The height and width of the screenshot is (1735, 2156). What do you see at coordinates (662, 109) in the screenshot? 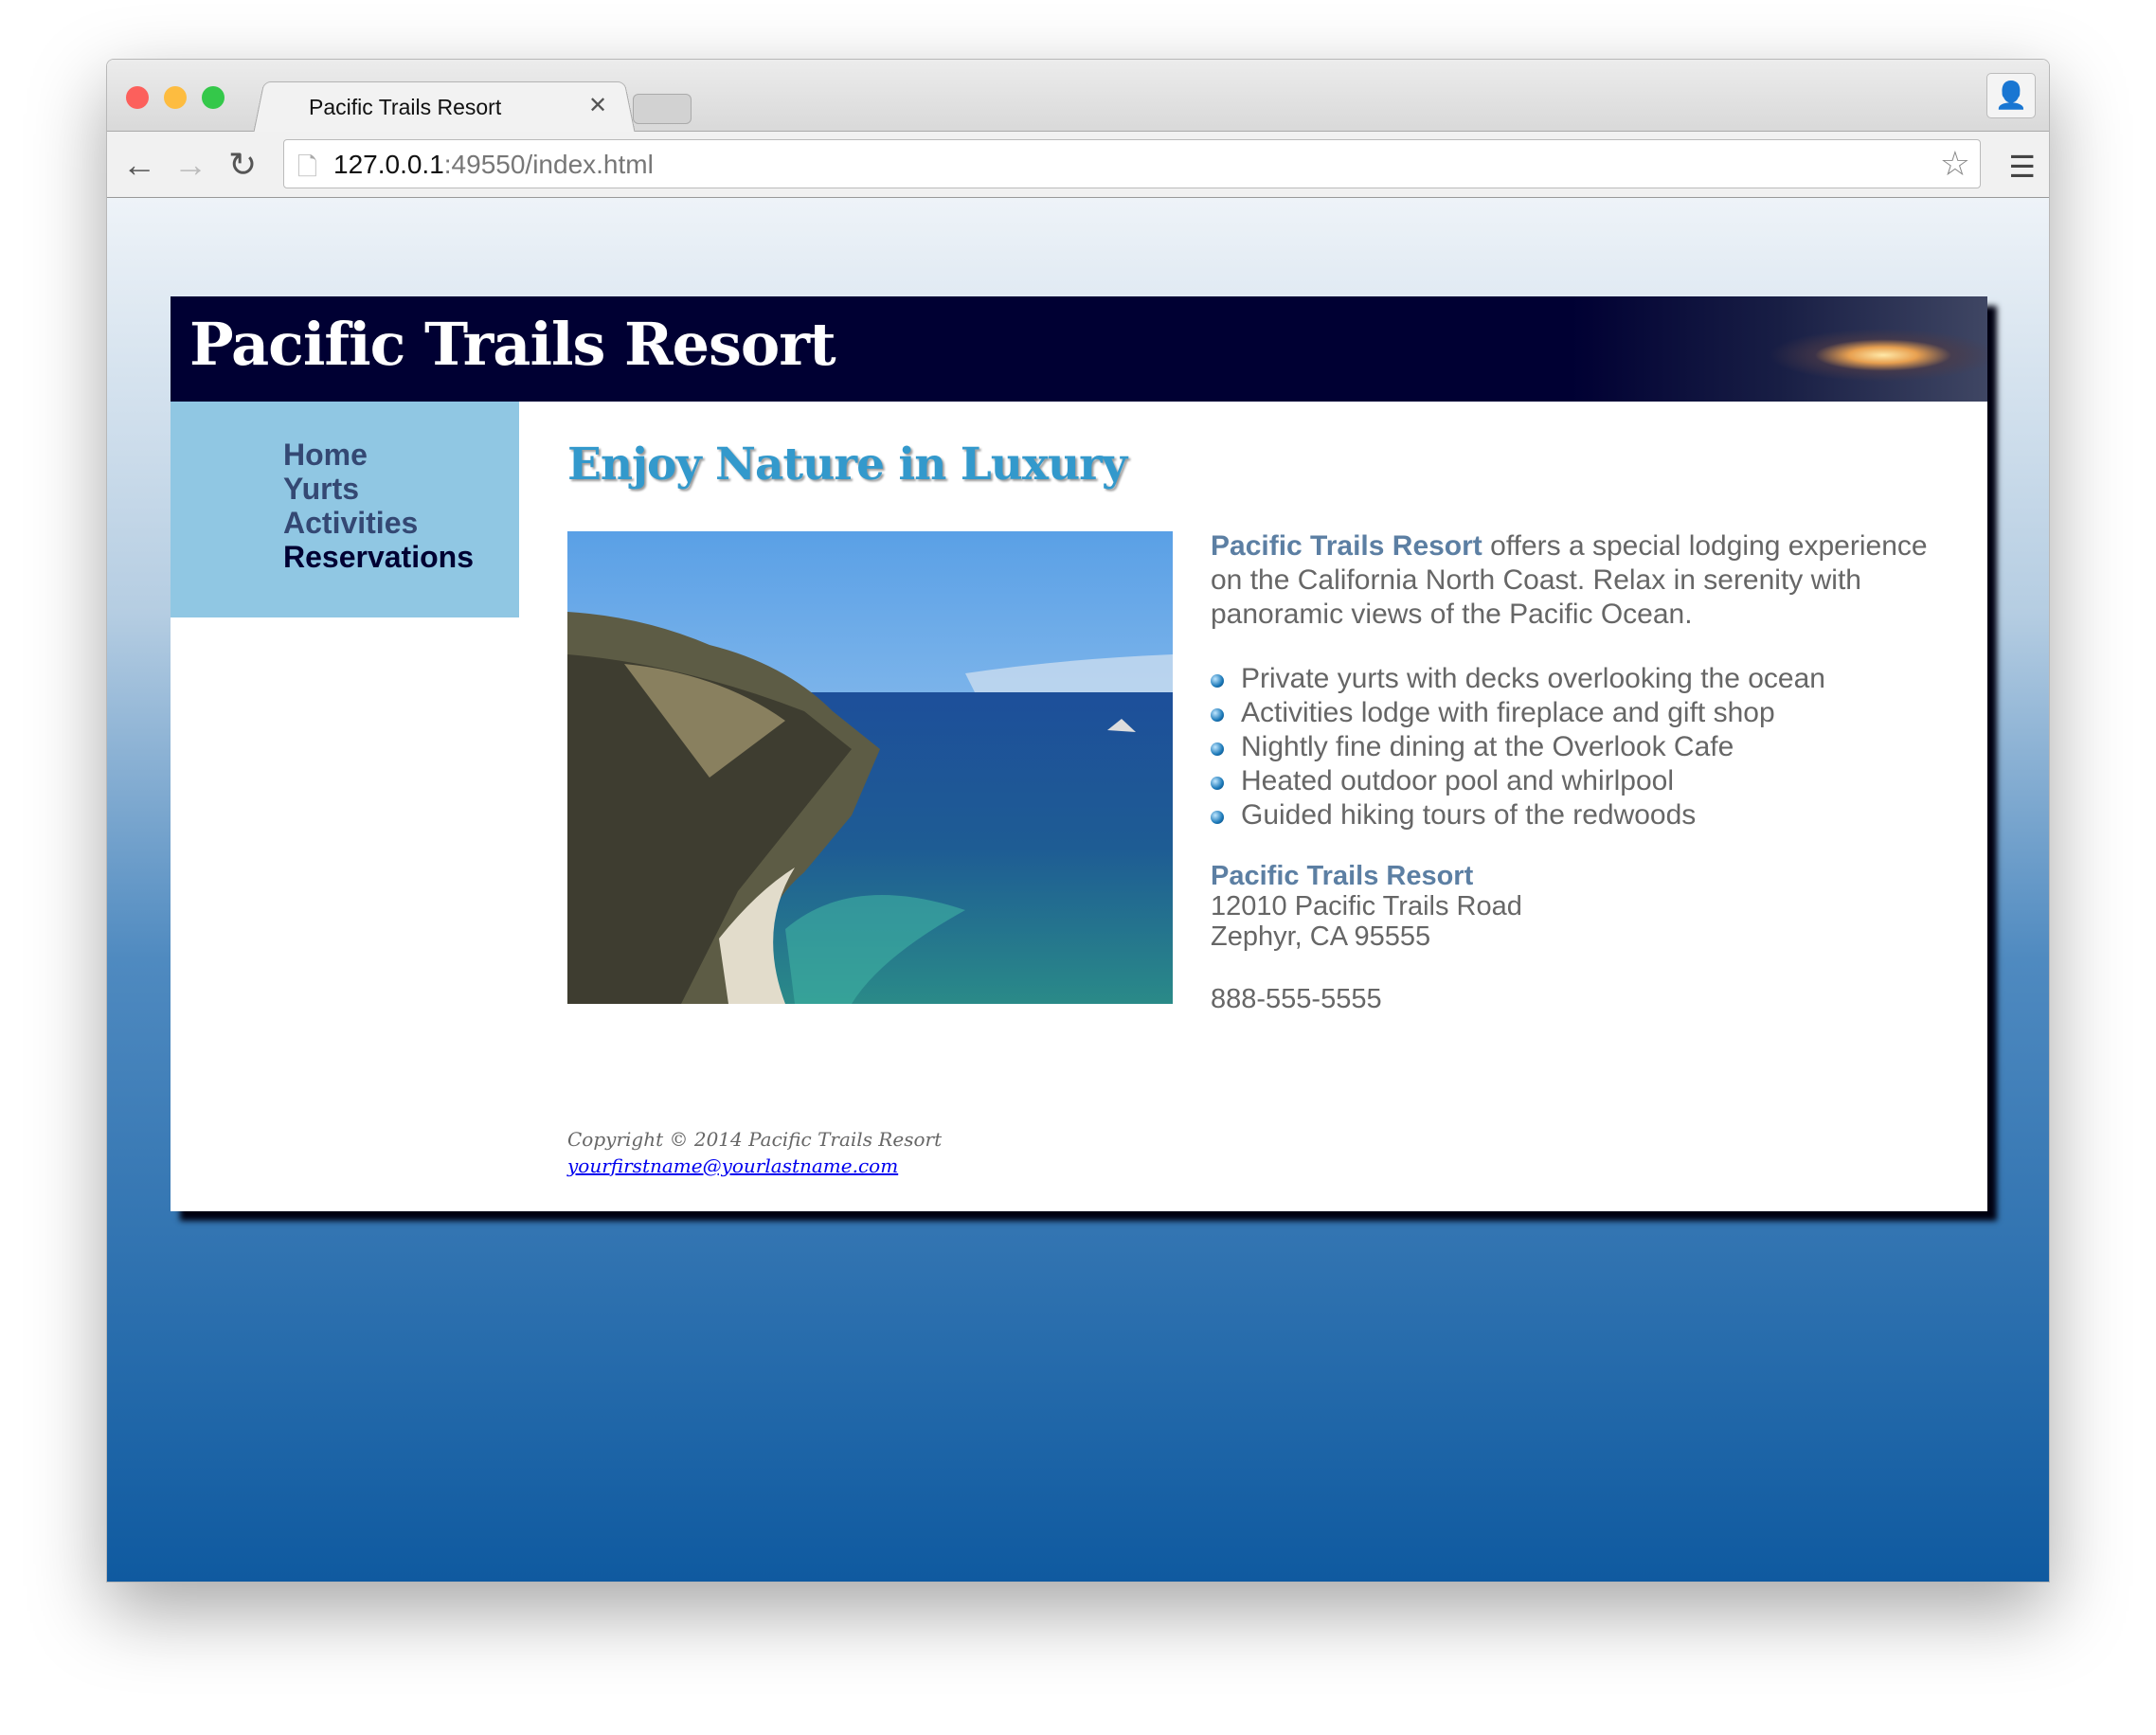
I see `new-tab-button` at bounding box center [662, 109].